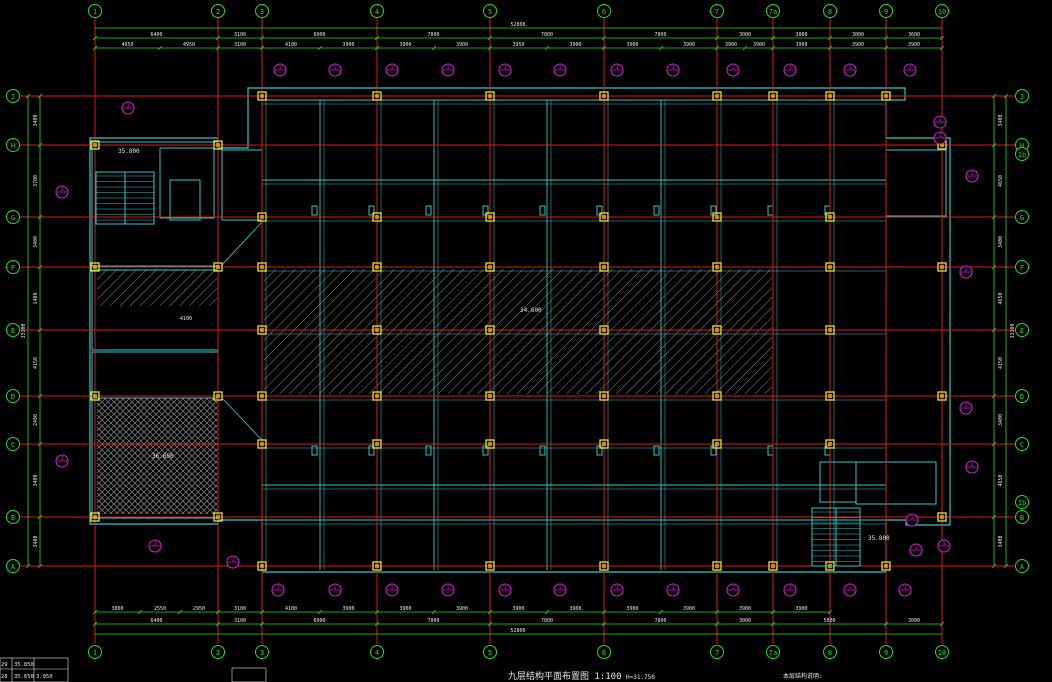 This screenshot has height=682, width=1052. I want to click on dim-bottom-1-text-3: 3100, so click(240, 609).